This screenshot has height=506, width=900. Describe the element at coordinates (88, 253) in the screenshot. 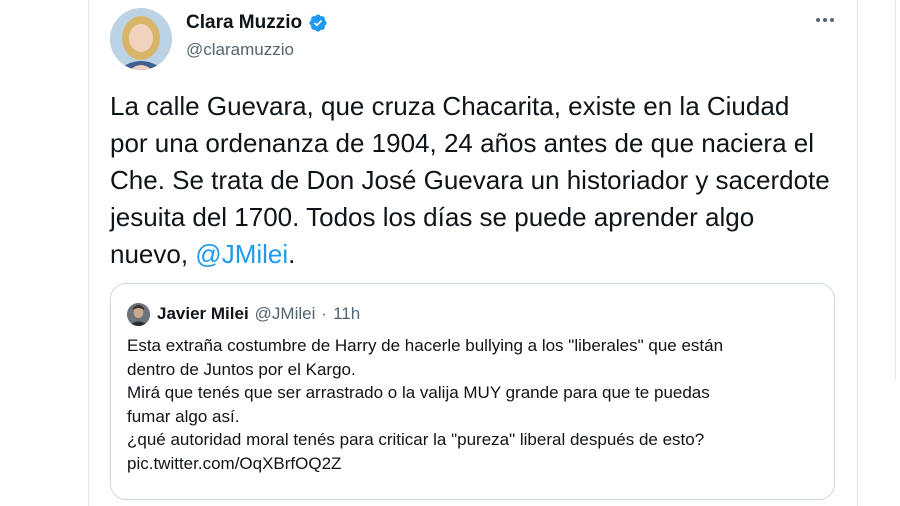

I see `column-divider-left` at that location.